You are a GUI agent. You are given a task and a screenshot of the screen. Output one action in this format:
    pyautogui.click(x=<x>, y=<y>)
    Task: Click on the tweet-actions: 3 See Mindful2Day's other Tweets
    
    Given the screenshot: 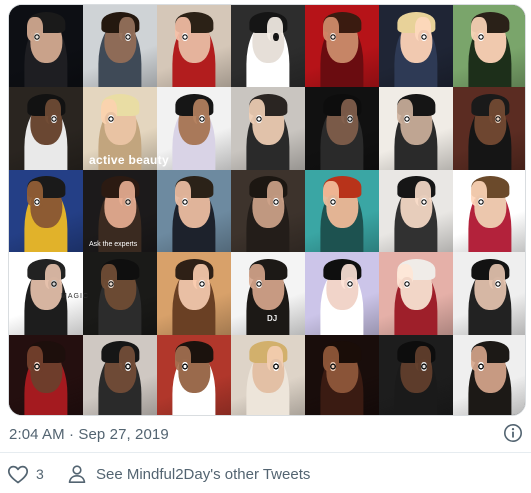 What is the action you would take?
    pyautogui.click(x=265, y=474)
    